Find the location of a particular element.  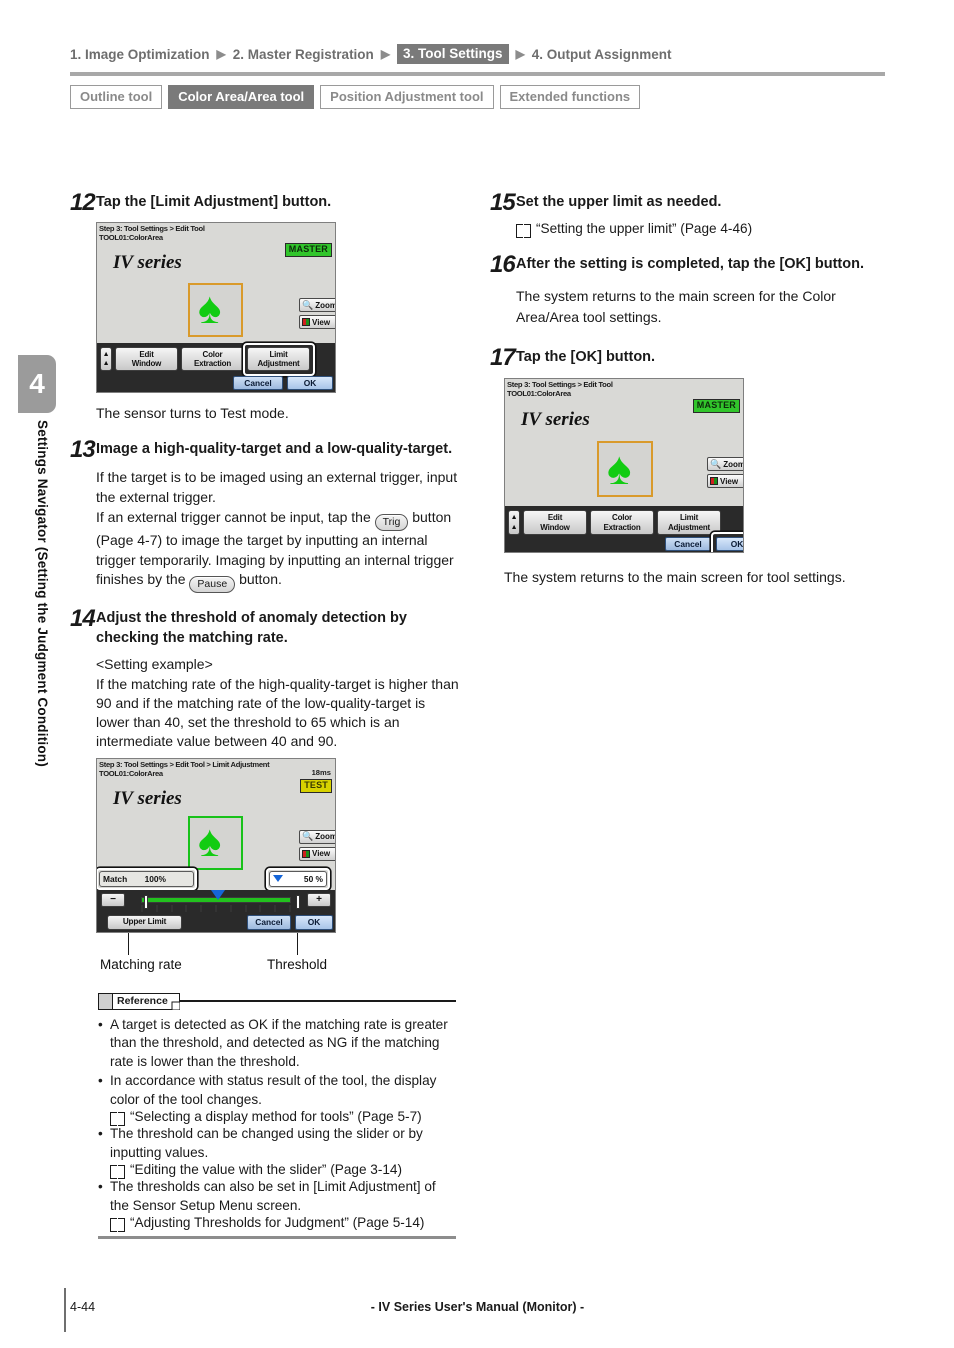

tab-extended-functions: Extended functions is located at coordinates (570, 97).